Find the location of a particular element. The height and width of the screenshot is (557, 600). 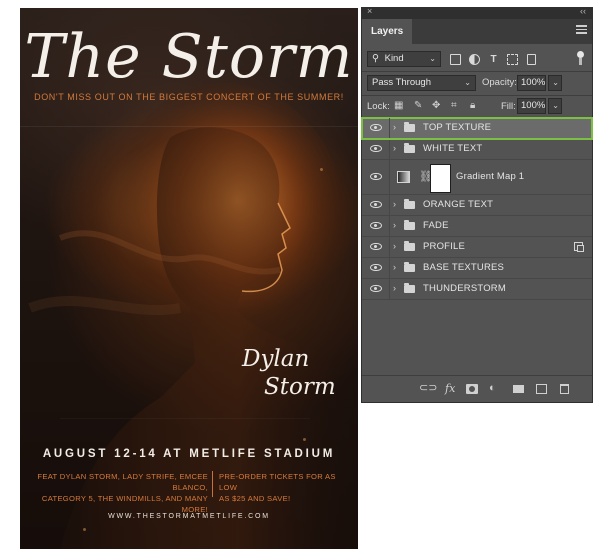

type-filter-icon: T is located at coordinates (493, 59).